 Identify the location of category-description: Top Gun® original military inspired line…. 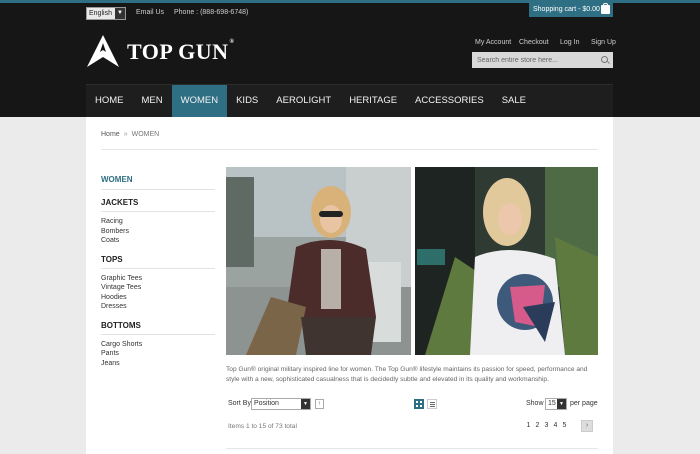
(407, 374).